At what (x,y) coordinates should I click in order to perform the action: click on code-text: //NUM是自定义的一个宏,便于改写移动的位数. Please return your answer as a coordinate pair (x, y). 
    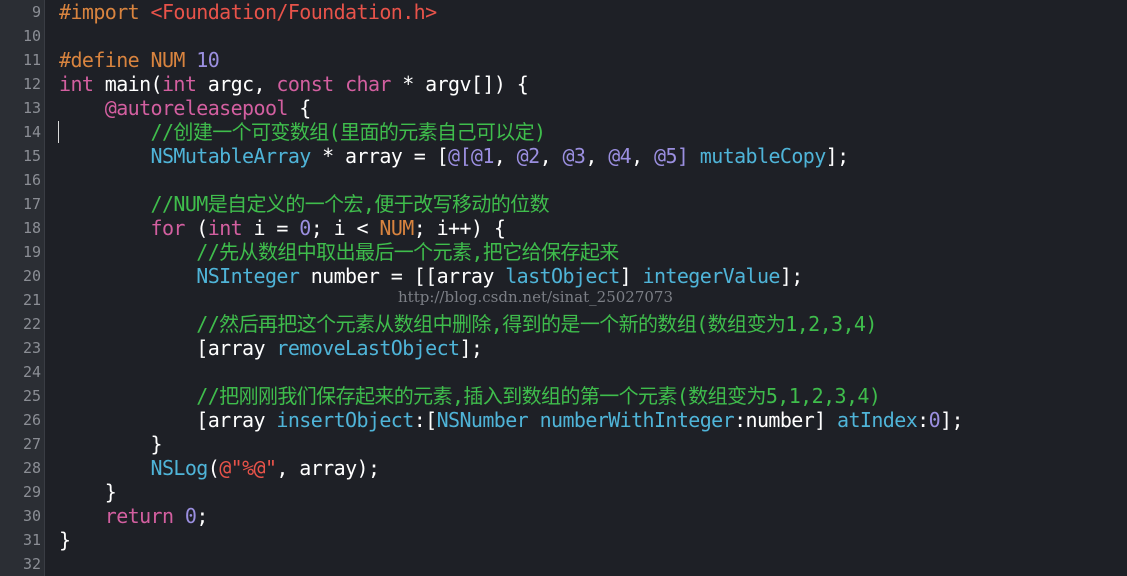
    Looking at the image, I should click on (304, 204).